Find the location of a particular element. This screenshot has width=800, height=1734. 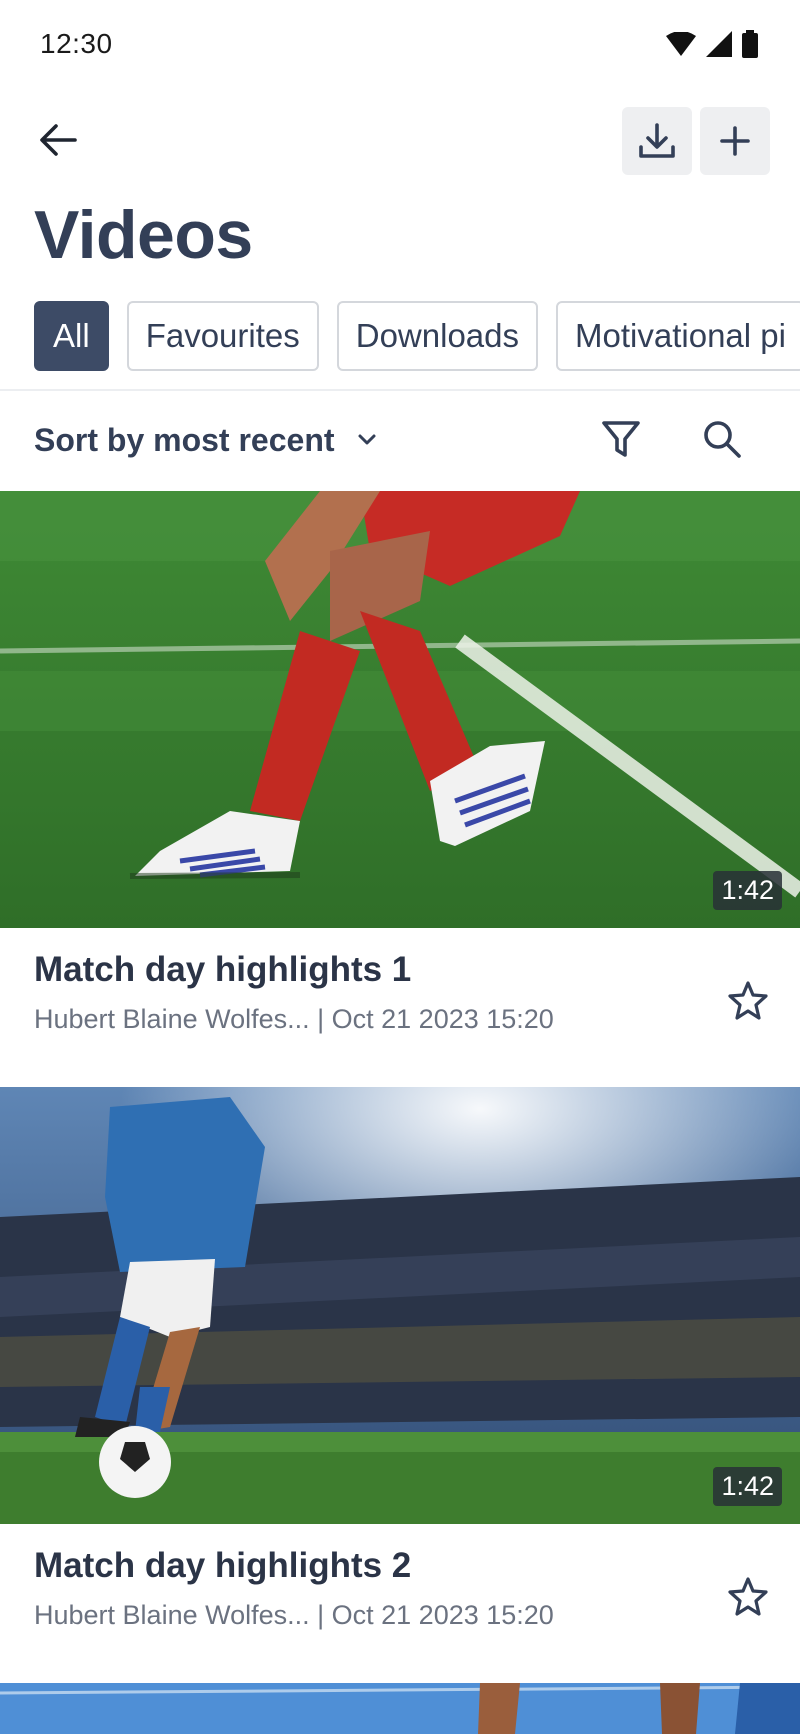

video-card is located at coordinates (400, 1708).